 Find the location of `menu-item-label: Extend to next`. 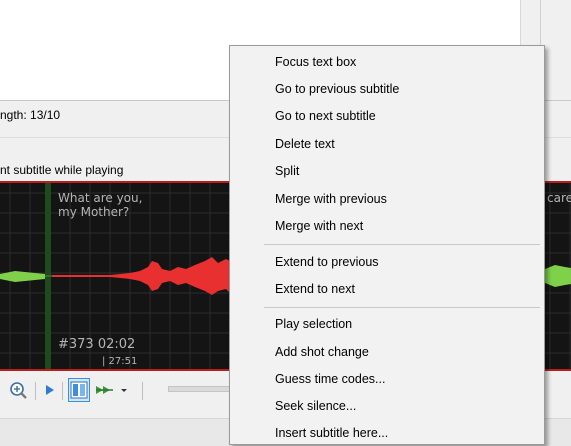

menu-item-label: Extend to next is located at coordinates (315, 289).